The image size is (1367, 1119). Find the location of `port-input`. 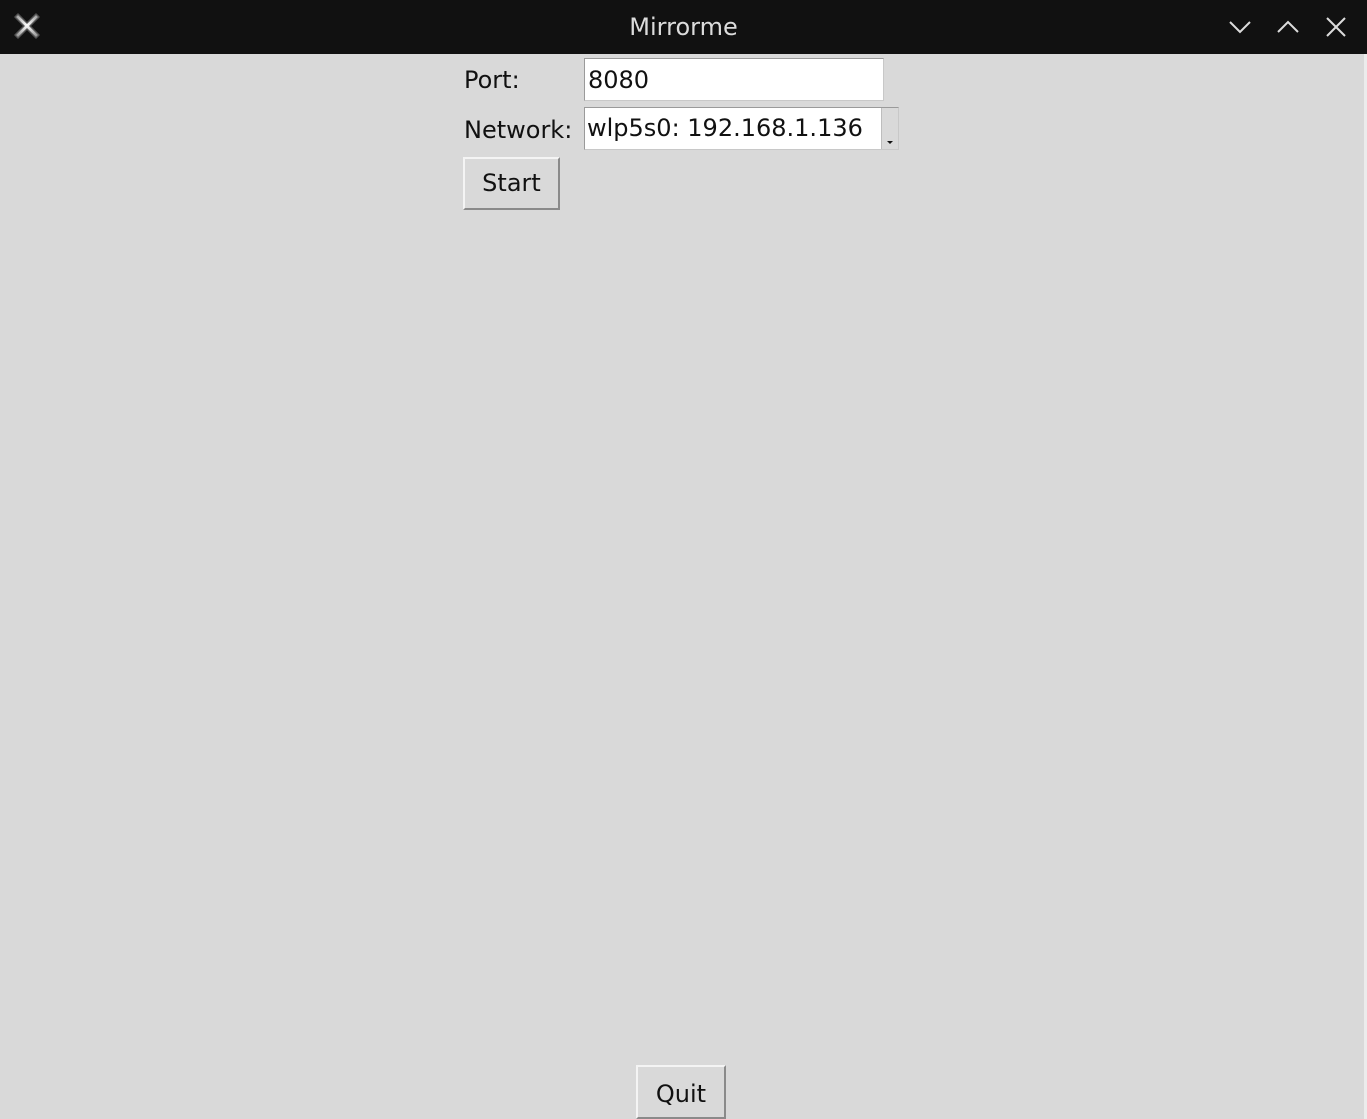

port-input is located at coordinates (734, 79).